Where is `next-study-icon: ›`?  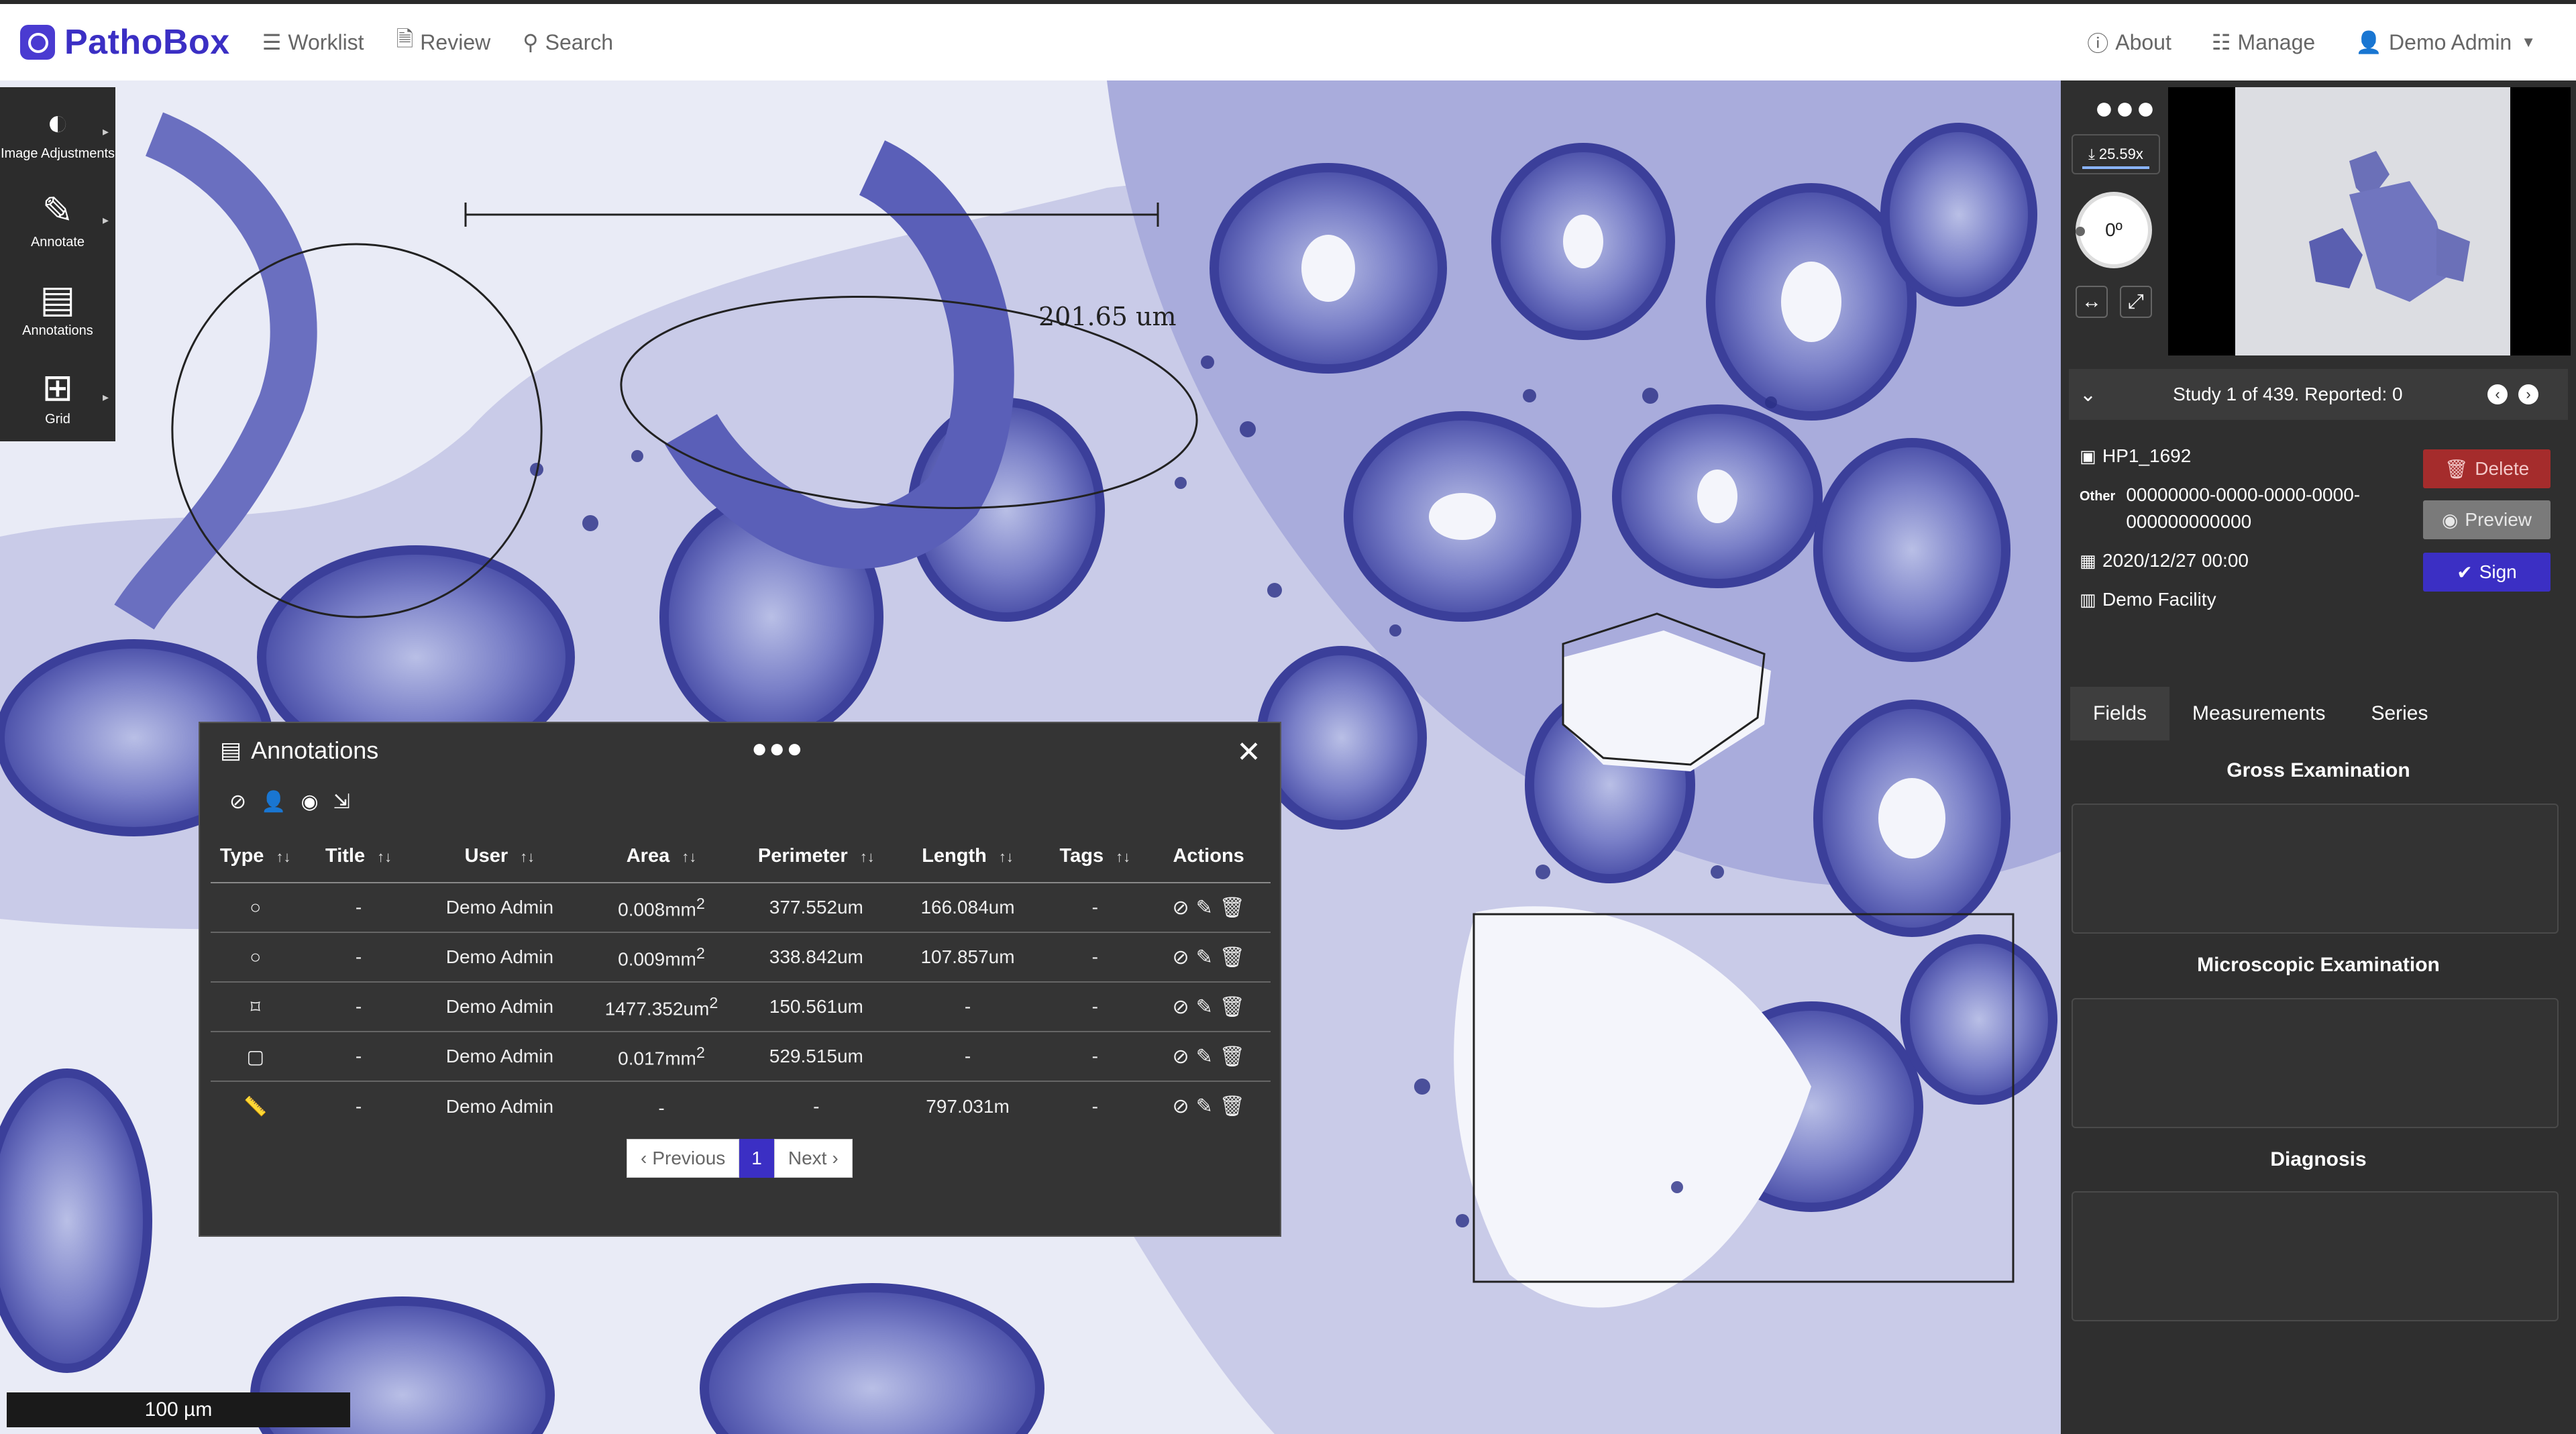
next-study-icon: › is located at coordinates (2528, 394).